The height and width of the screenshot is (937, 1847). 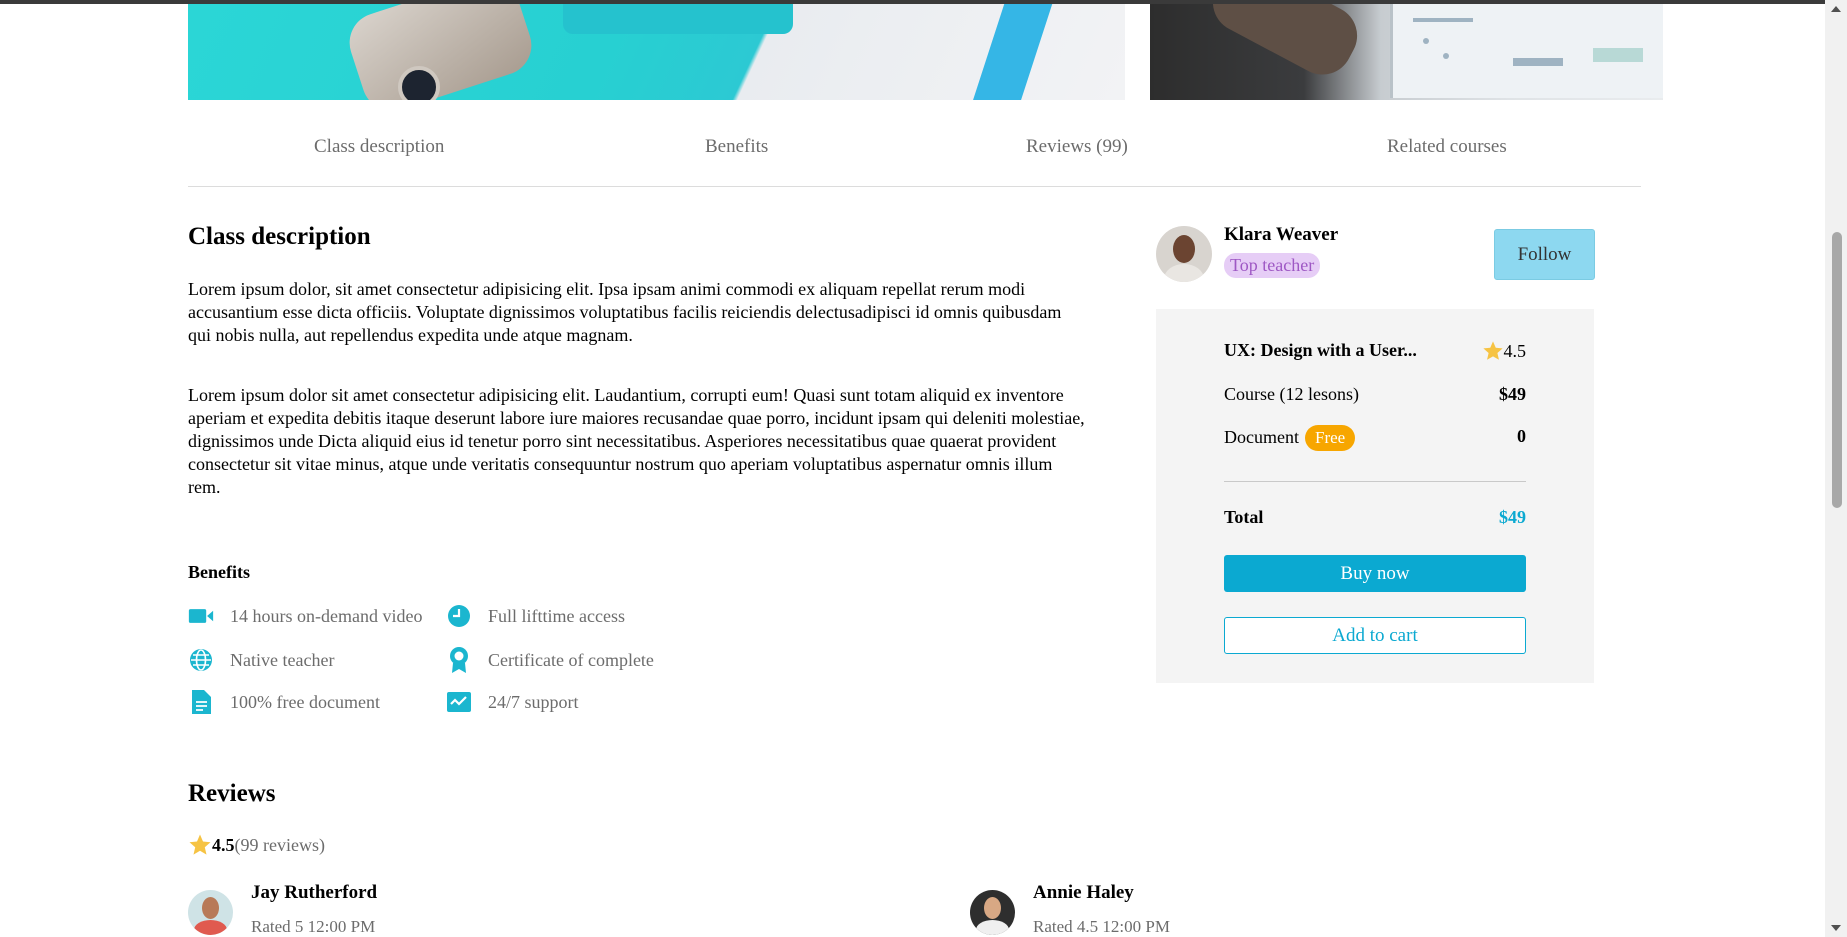 What do you see at coordinates (1836, 9) in the screenshot?
I see `scroll-up-arrow-icon` at bounding box center [1836, 9].